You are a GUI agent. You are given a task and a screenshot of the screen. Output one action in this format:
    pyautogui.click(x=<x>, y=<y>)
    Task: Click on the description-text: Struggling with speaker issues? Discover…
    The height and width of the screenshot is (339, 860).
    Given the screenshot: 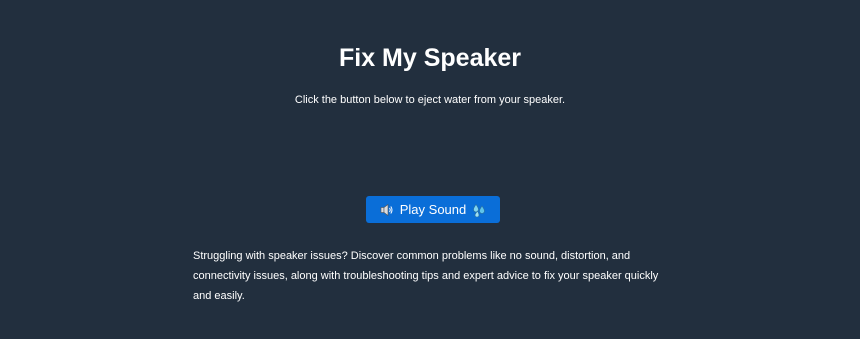 What is the action you would take?
    pyautogui.click(x=426, y=276)
    